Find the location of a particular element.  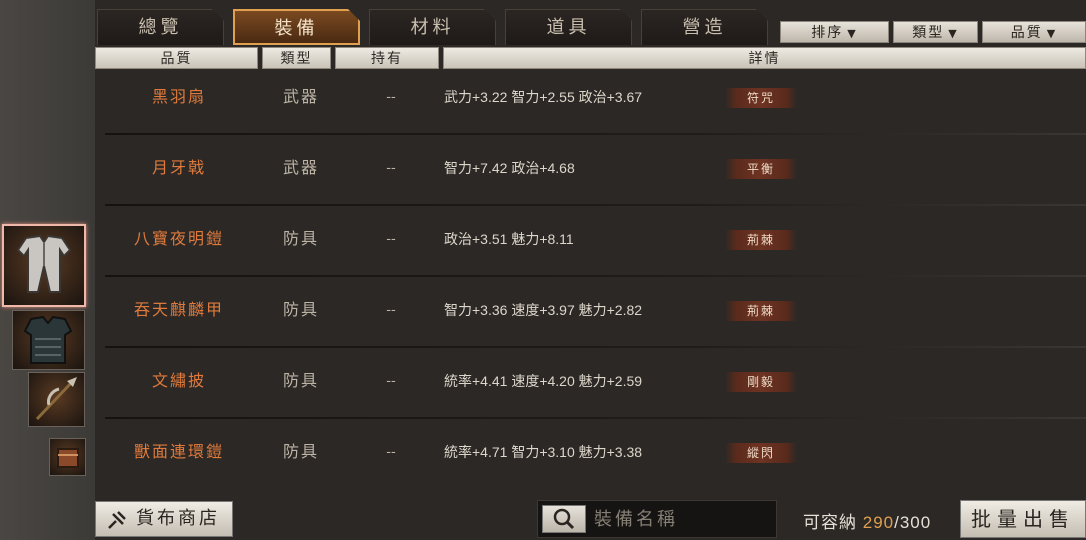

trait-badge: 剛毅 is located at coordinates (761, 382).